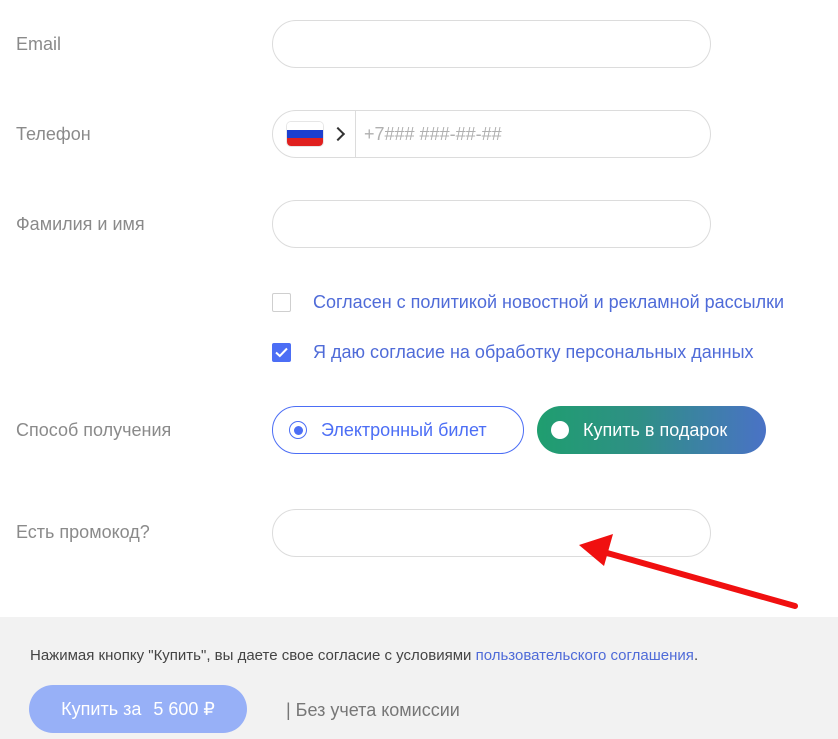 Image resolution: width=838 pixels, height=739 pixels. I want to click on radio-unselected-icon, so click(560, 430).